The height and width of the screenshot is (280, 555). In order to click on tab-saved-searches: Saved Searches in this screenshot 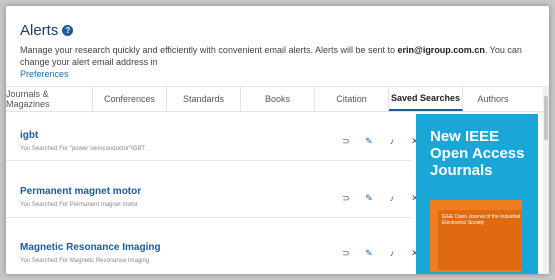, I will do `click(426, 99)`.